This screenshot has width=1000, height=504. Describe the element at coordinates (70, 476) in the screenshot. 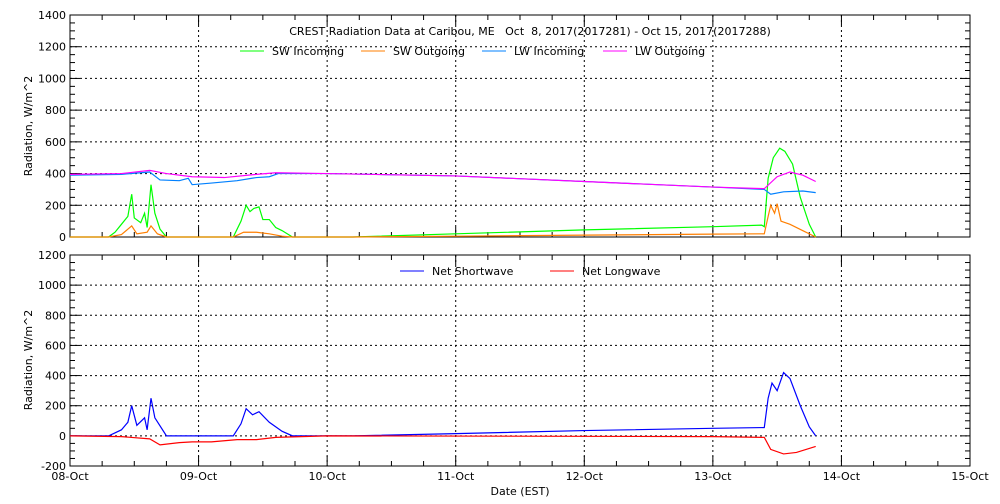

I see `x-tick-label: 08-Oct` at that location.